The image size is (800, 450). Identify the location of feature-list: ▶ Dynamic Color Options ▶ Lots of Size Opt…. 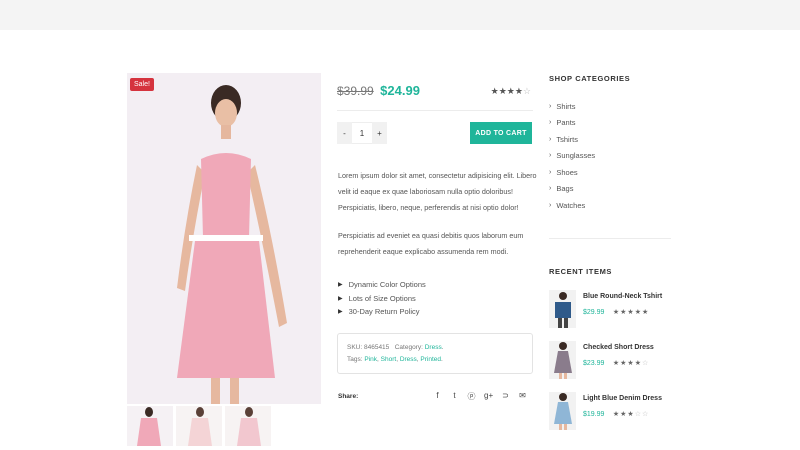
(382, 298).